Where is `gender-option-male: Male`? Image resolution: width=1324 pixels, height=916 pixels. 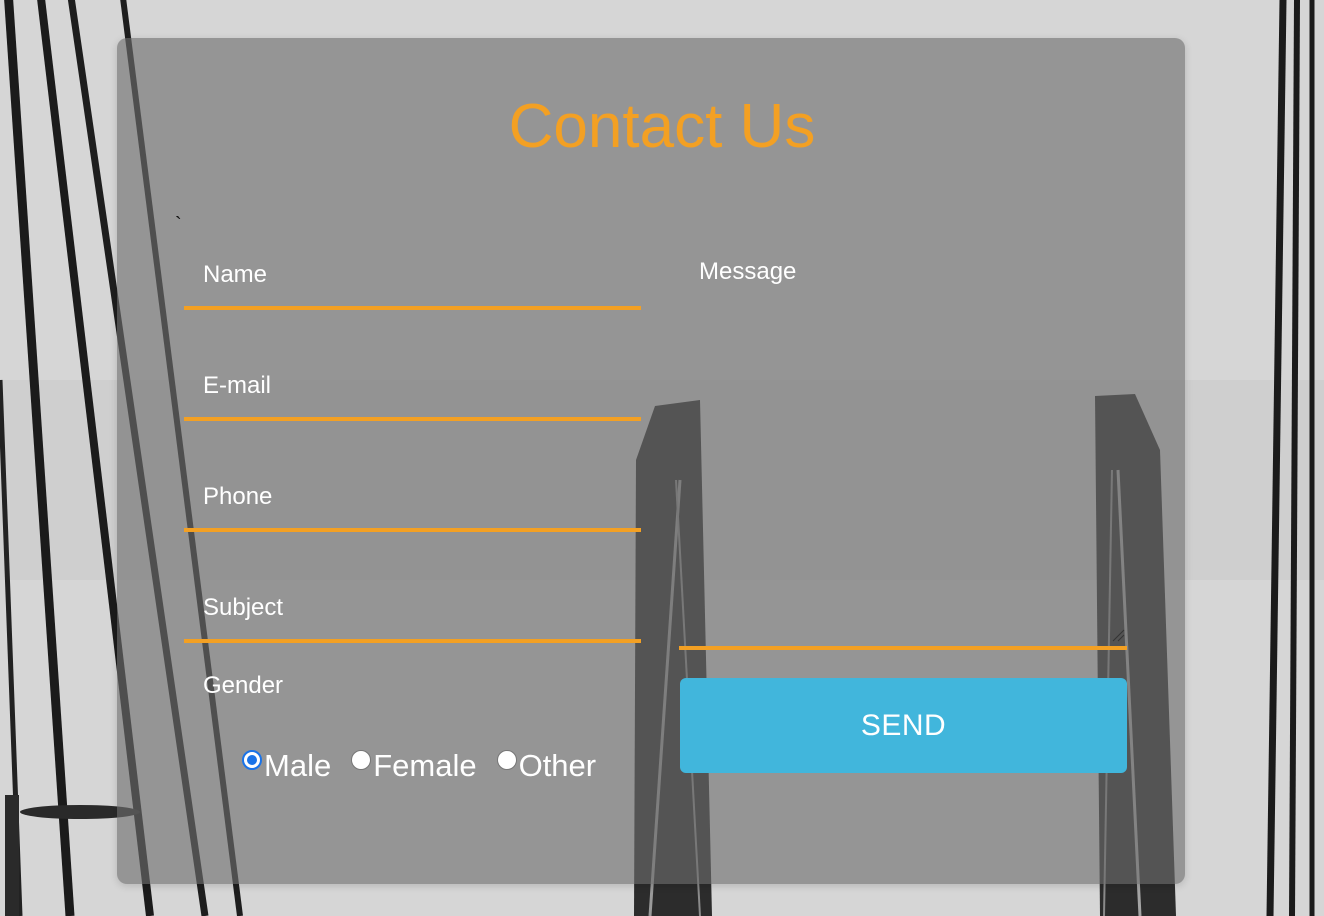
gender-option-male: Male is located at coordinates (286, 766).